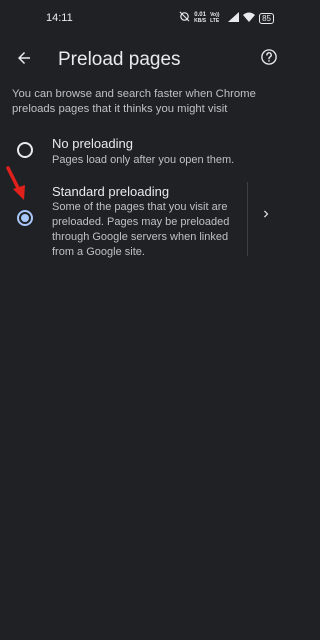 Image resolution: width=320 pixels, height=640 pixels. What do you see at coordinates (92, 143) in the screenshot?
I see `option-title: No preloading` at bounding box center [92, 143].